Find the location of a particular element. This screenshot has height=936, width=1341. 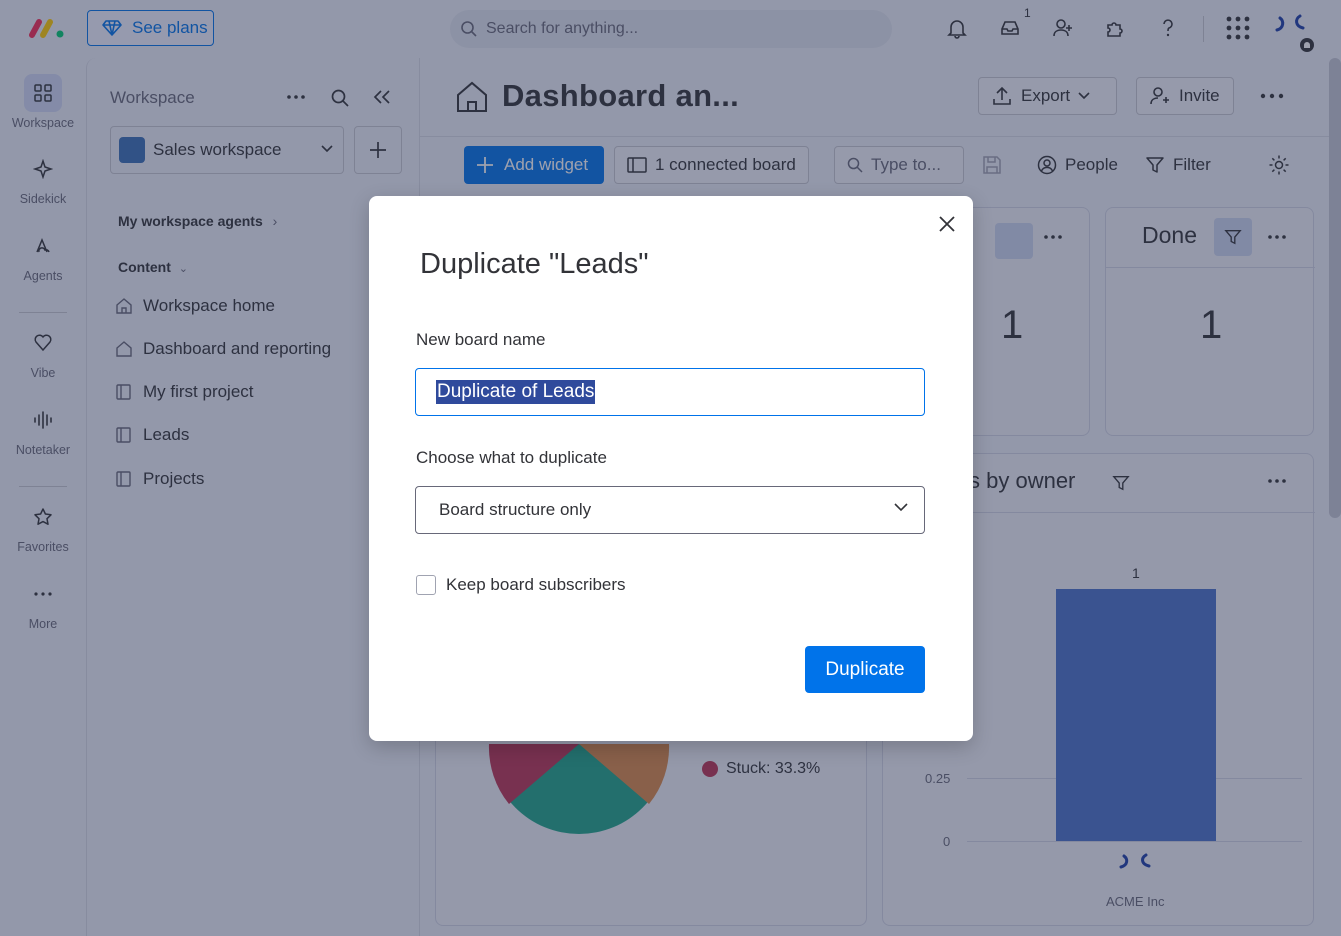

keep-subscribers-checkbox is located at coordinates (426, 585).